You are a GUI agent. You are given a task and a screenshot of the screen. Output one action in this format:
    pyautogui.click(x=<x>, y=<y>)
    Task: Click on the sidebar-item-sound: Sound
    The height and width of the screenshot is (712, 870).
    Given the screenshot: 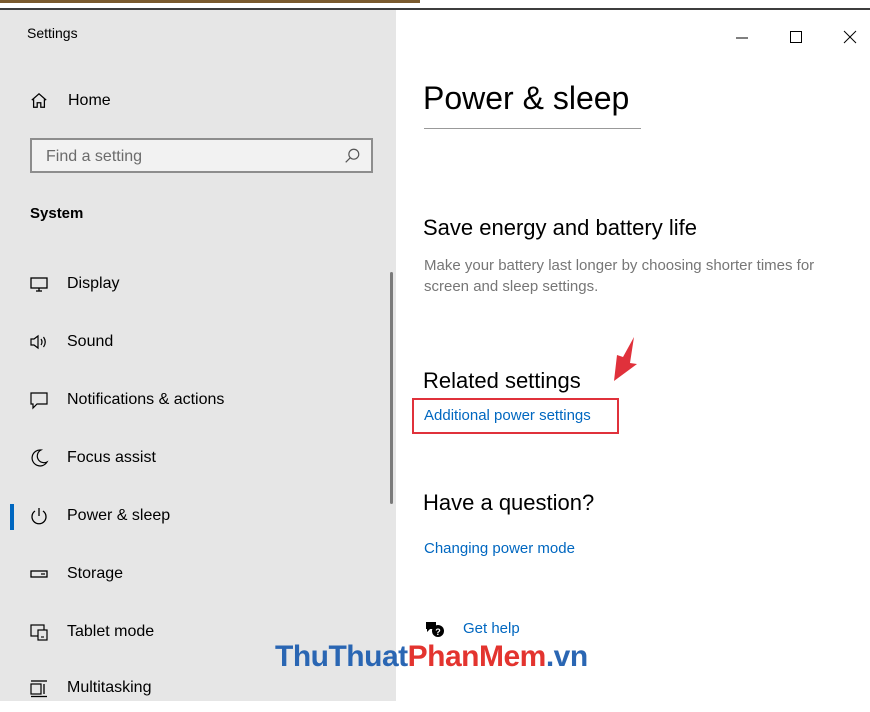 What is the action you would take?
    pyautogui.click(x=198, y=342)
    